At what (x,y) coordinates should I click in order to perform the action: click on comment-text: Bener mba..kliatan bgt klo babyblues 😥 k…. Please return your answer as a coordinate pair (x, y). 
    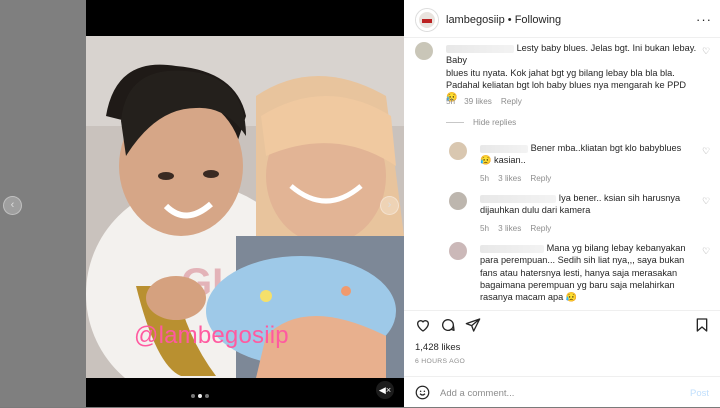
    Looking at the image, I should click on (581, 154).